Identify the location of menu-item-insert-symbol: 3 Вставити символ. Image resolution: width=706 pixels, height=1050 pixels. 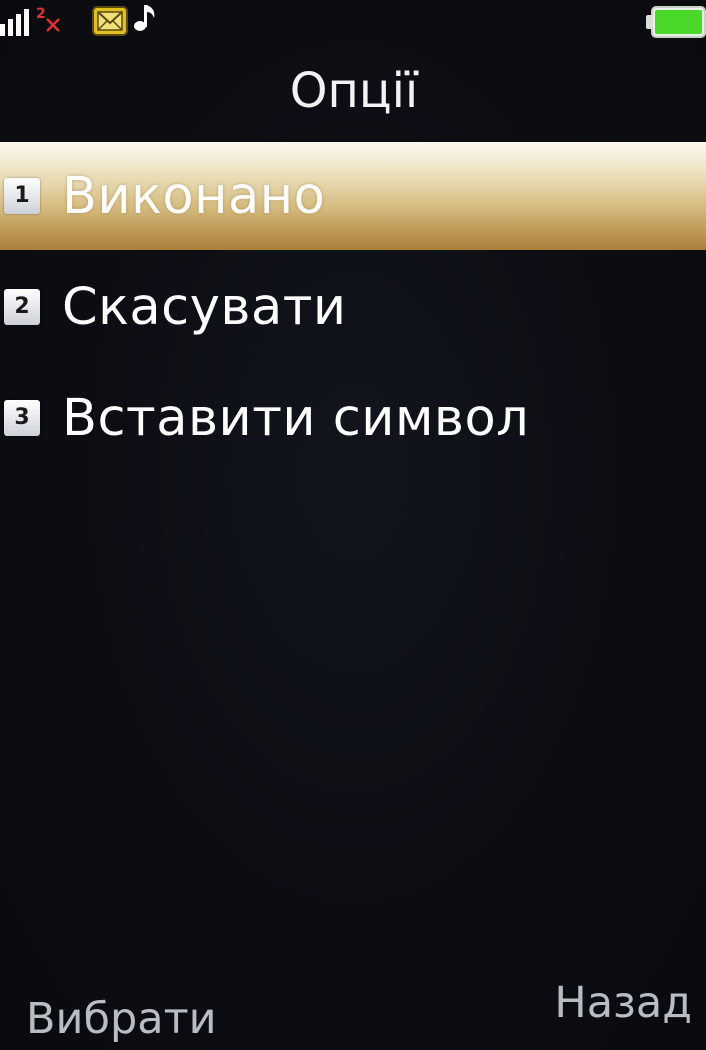
(353, 418).